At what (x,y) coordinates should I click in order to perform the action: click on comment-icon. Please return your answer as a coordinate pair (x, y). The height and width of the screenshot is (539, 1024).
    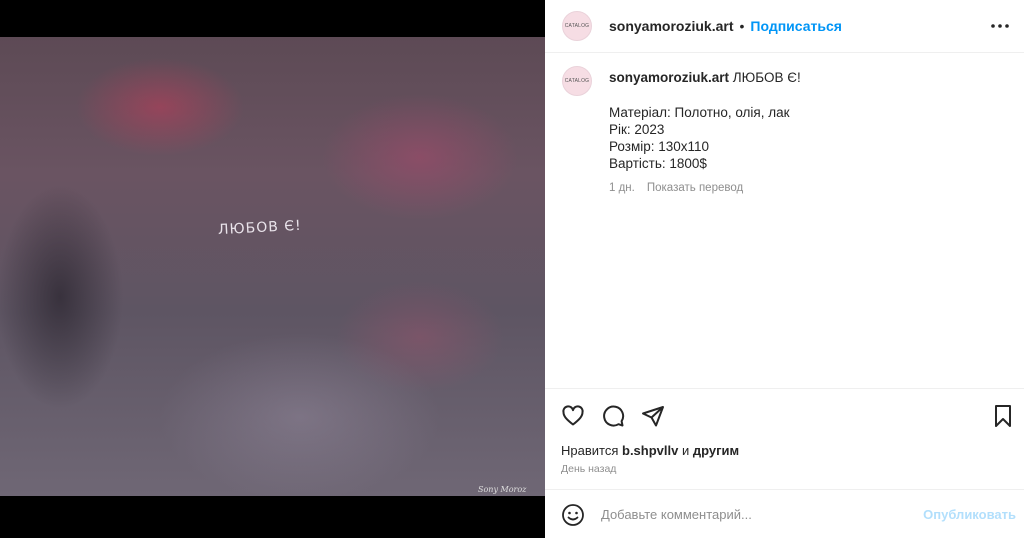
    Looking at the image, I should click on (613, 416).